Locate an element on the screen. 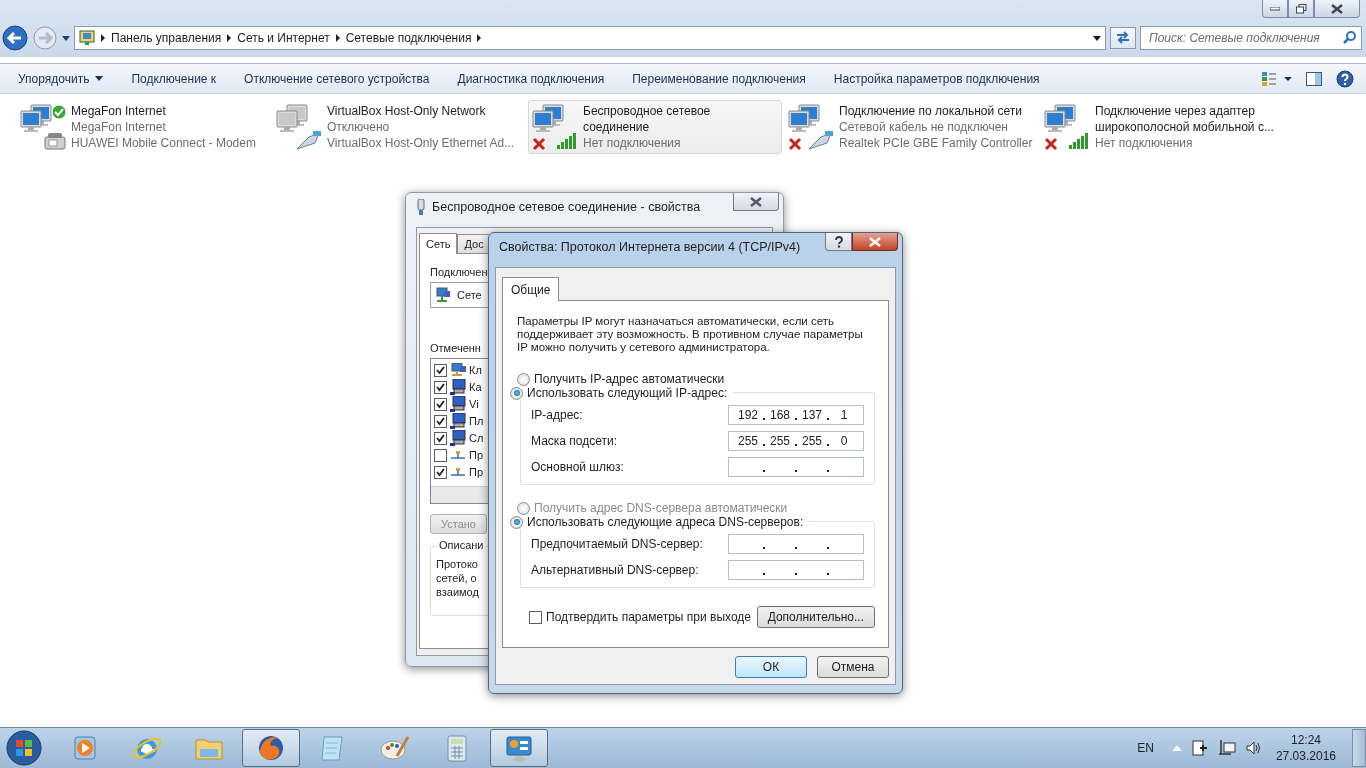 The height and width of the screenshot is (768, 1366). clock: 12:24 27.03.2016 is located at coordinates (1305, 748).